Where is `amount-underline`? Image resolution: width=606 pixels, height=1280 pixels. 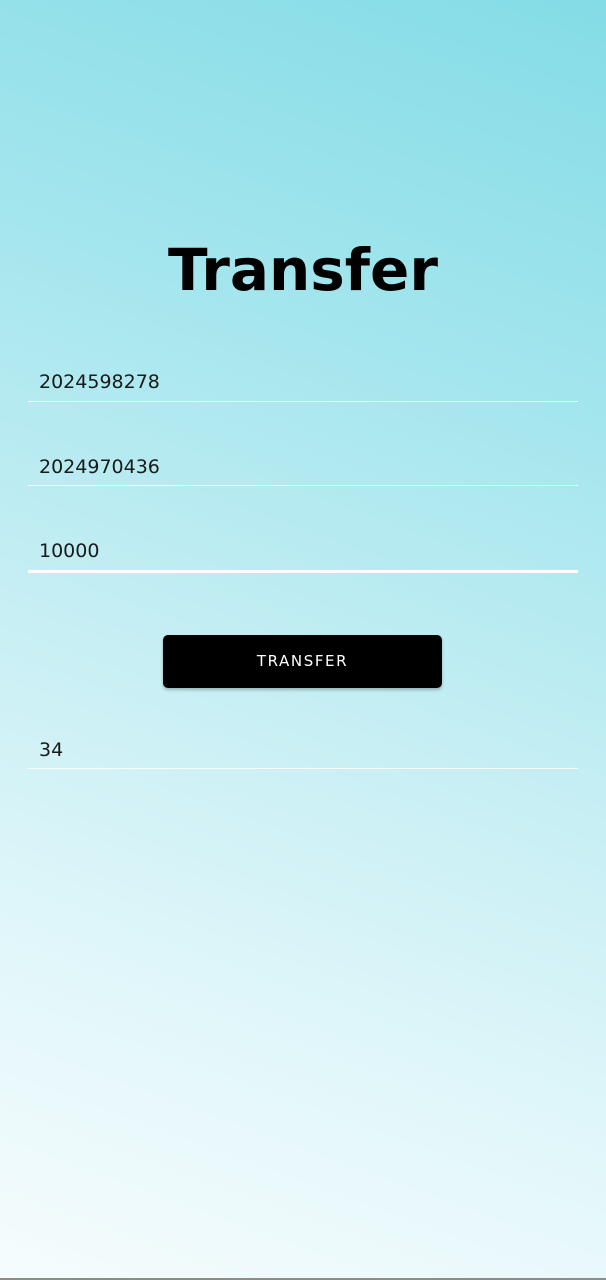
amount-underline is located at coordinates (303, 571).